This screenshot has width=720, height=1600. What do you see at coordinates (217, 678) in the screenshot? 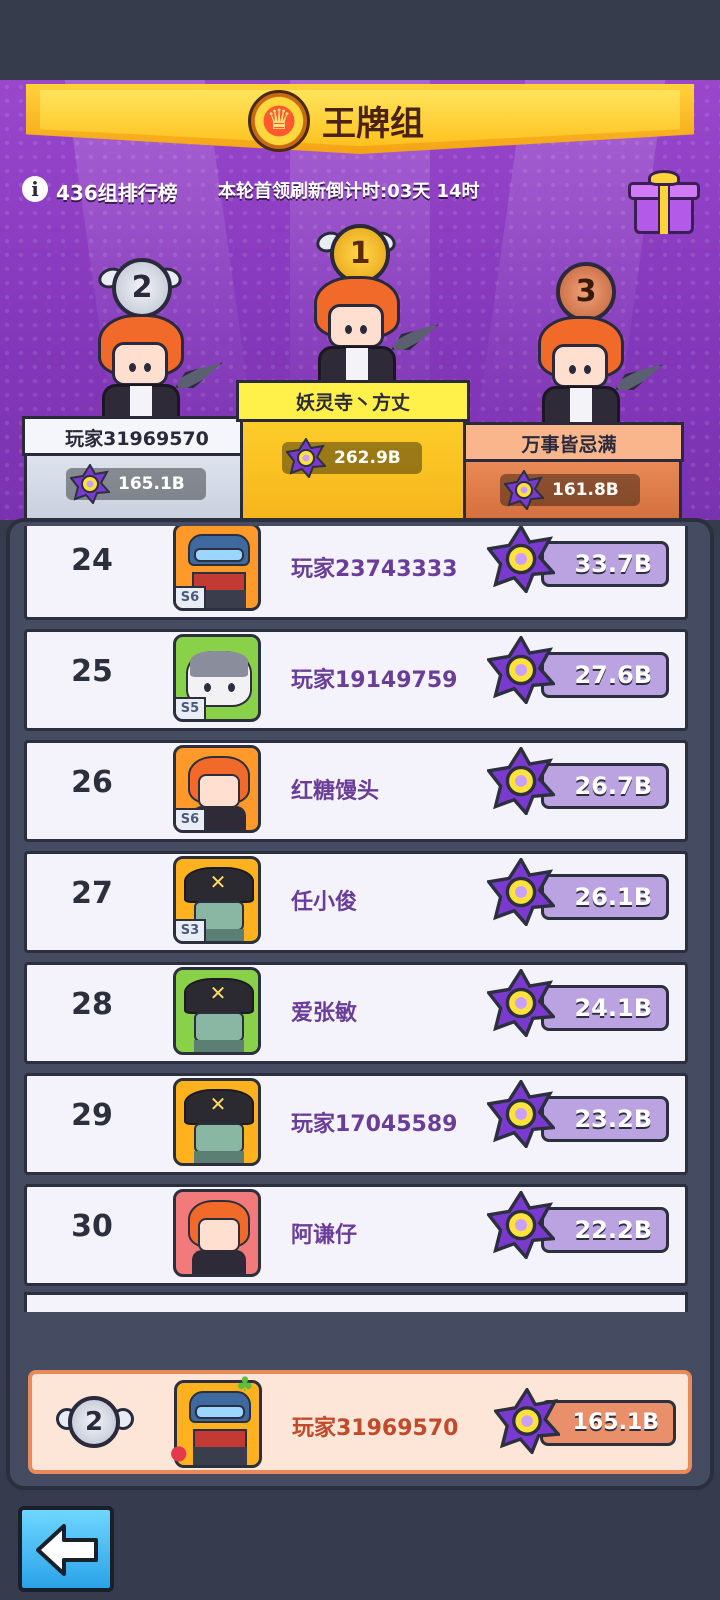
I see `player-avatar: S5` at bounding box center [217, 678].